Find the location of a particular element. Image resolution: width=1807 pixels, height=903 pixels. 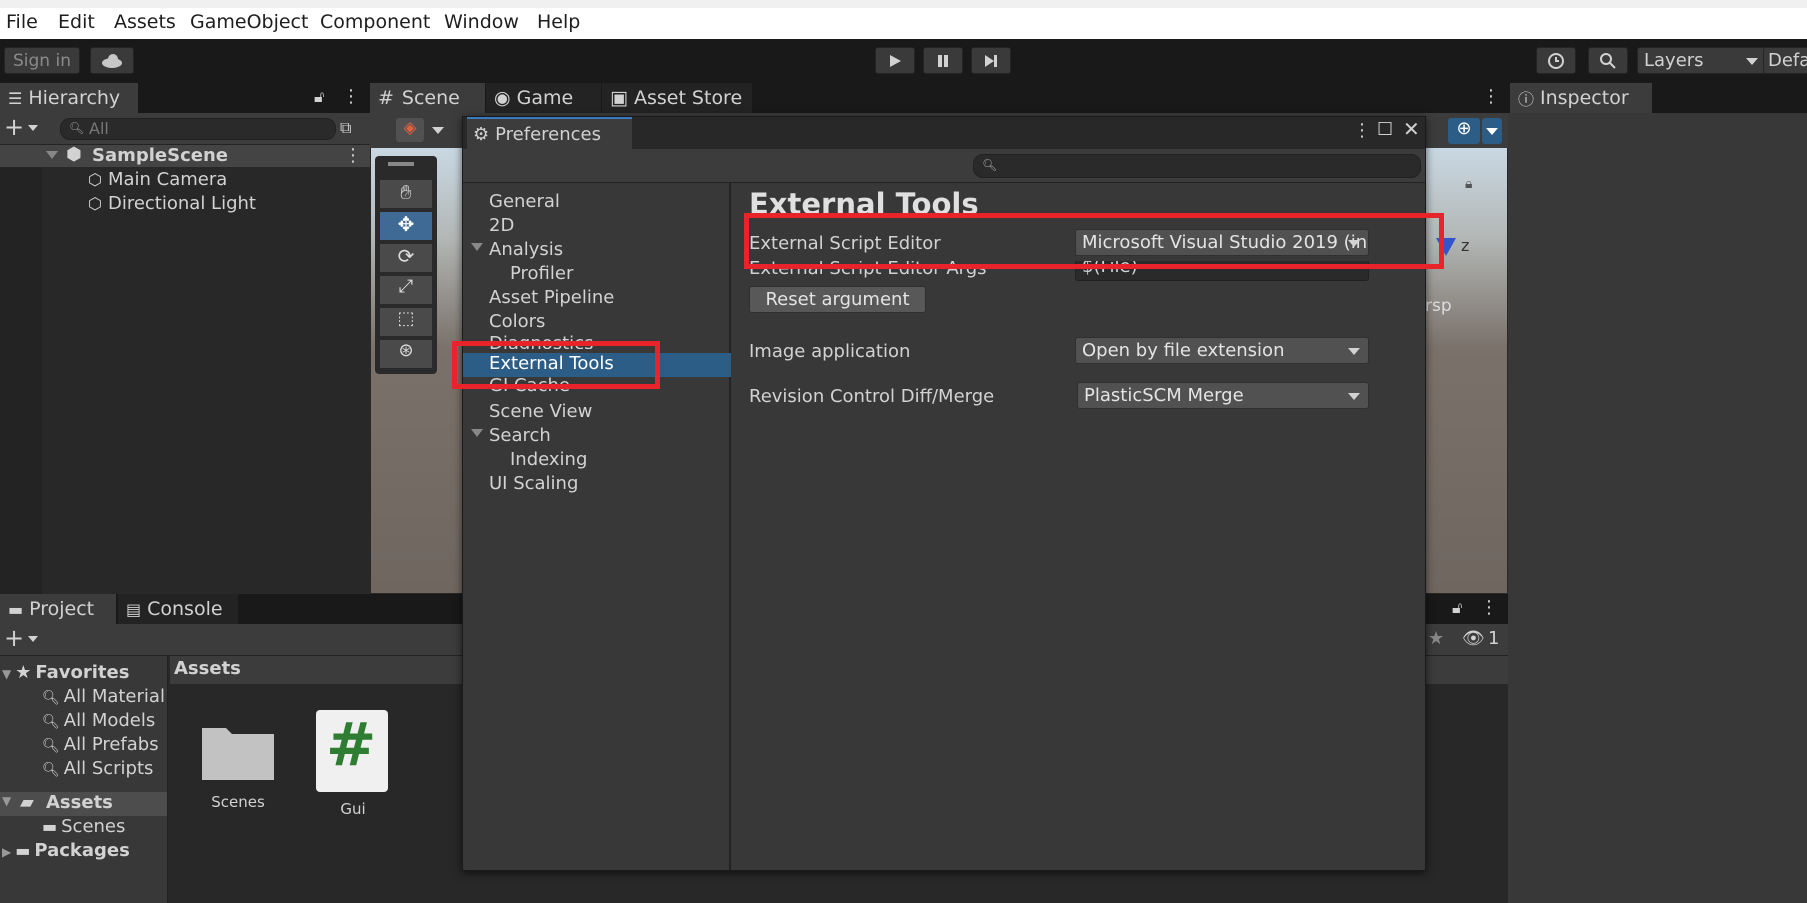

tab-scene: # Scene is located at coordinates (427, 98).